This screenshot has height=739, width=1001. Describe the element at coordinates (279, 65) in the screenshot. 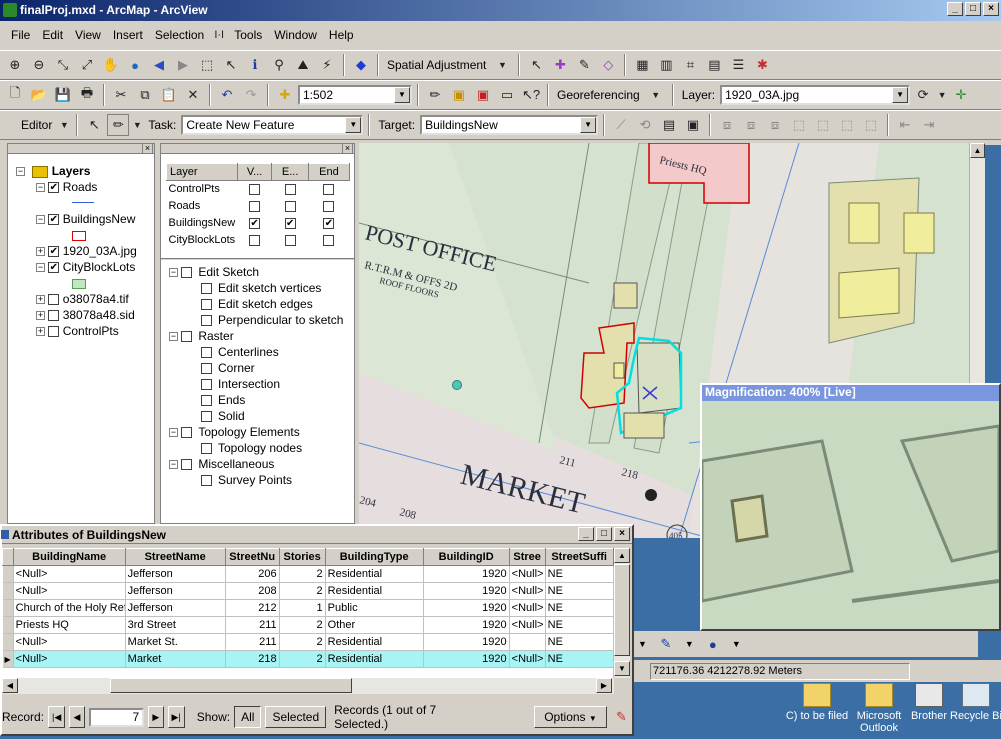

I see `find-icon: ⚲` at that location.